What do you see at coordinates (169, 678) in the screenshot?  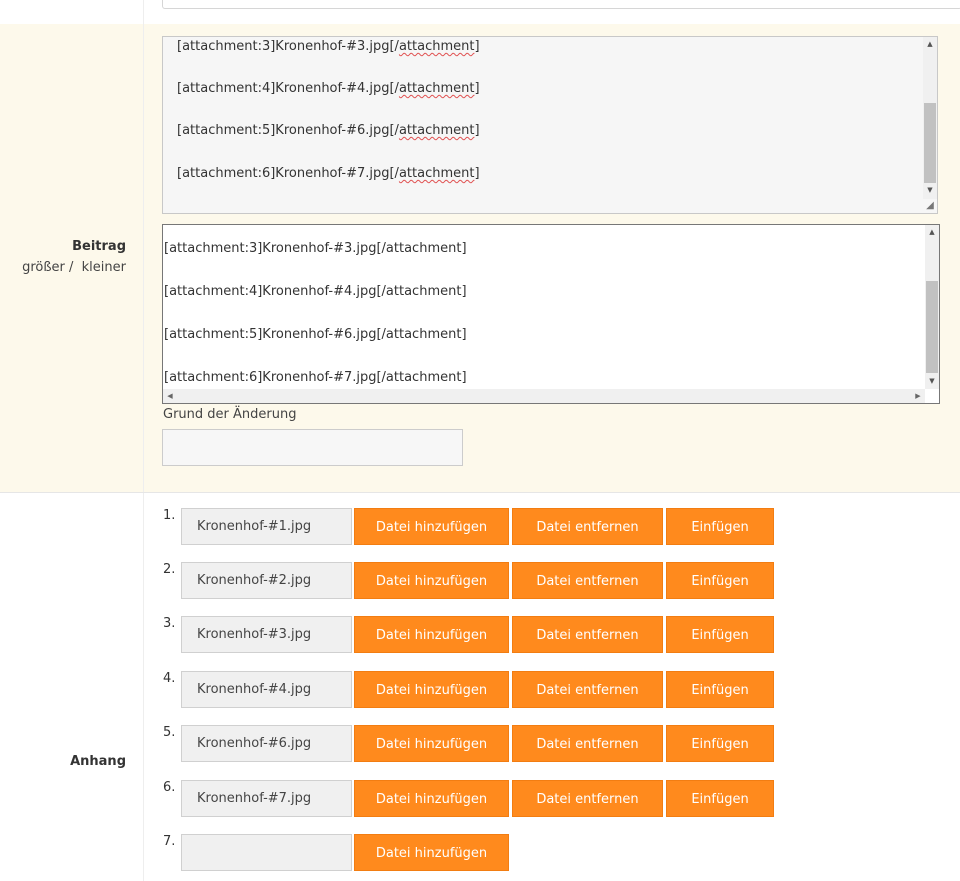 I see `attachment-number: 4.` at bounding box center [169, 678].